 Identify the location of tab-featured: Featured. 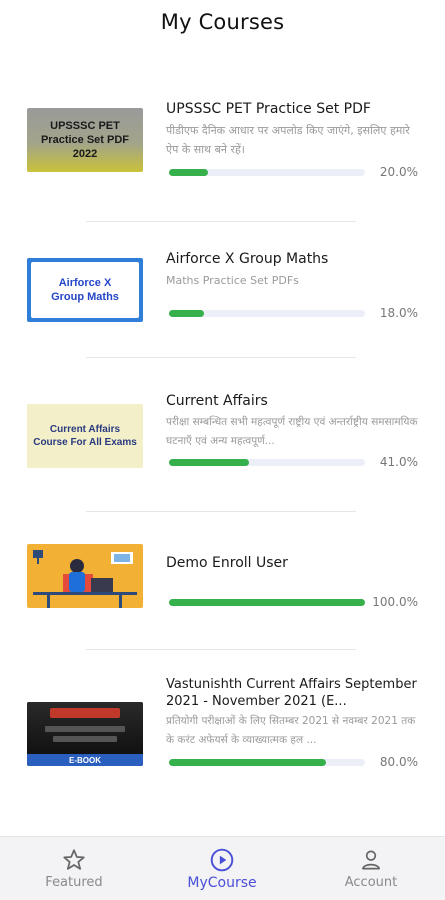
(74, 868).